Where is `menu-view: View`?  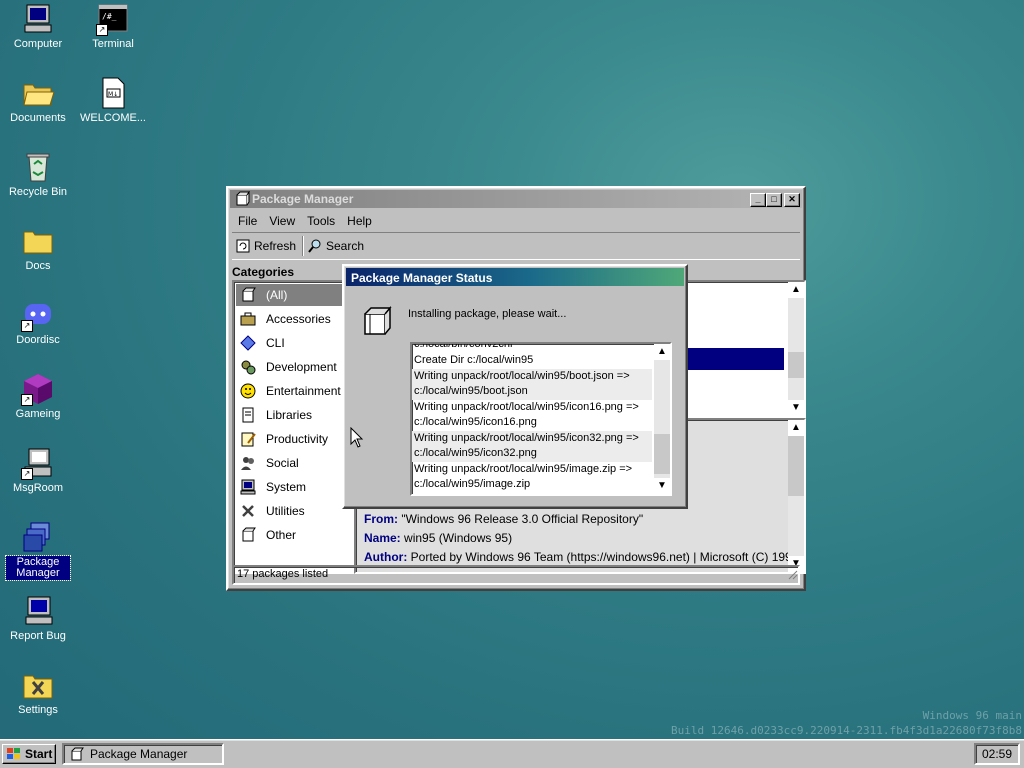 menu-view: View is located at coordinates (282, 221).